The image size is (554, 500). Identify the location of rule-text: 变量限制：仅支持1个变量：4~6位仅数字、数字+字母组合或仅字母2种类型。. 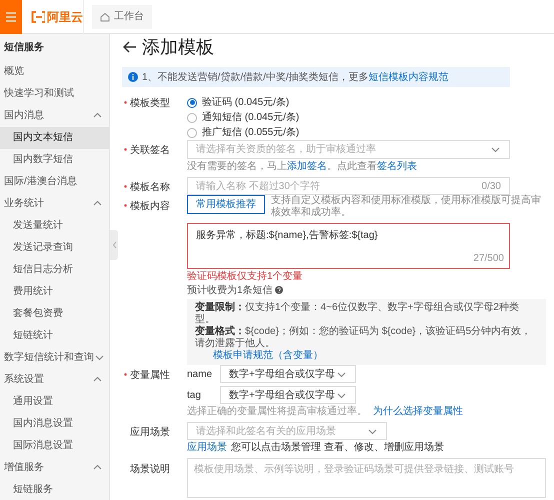
(357, 313).